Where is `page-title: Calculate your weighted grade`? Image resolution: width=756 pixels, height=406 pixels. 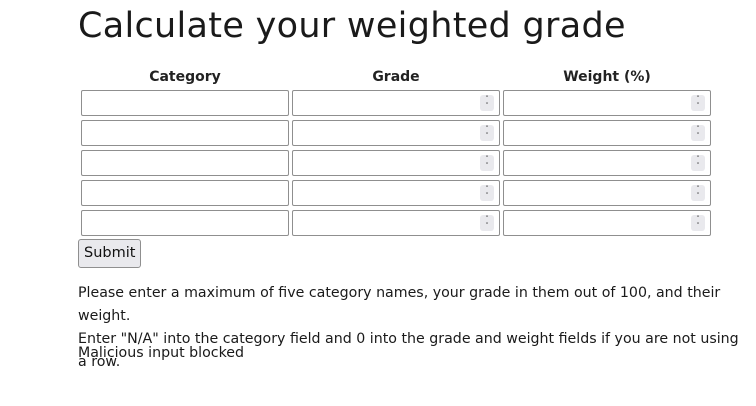 page-title: Calculate your weighted grade is located at coordinates (352, 26).